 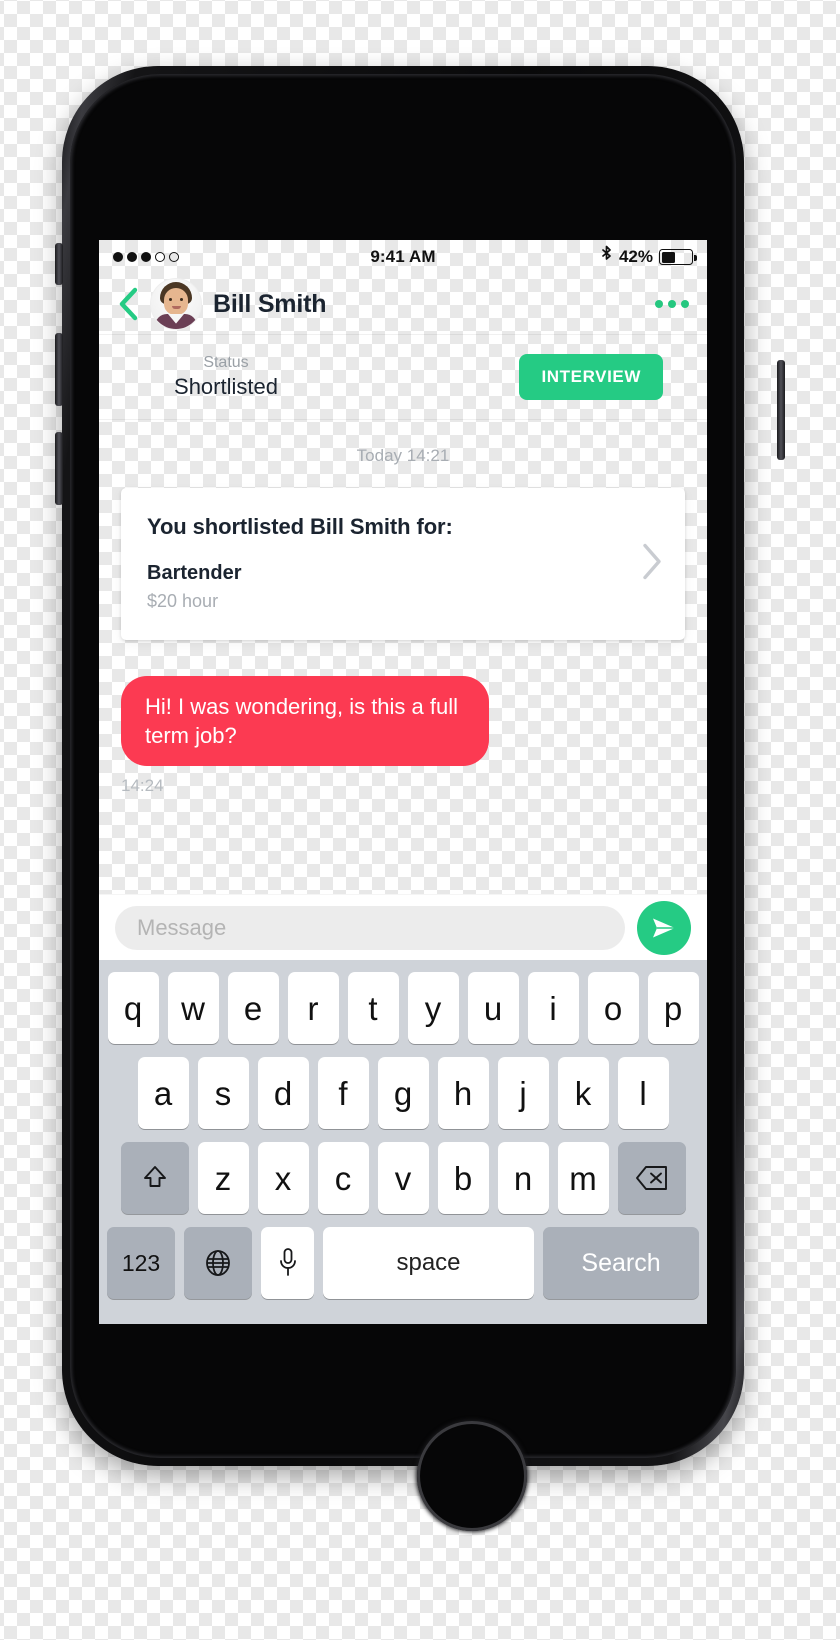 What do you see at coordinates (781, 410) in the screenshot?
I see `power-button` at bounding box center [781, 410].